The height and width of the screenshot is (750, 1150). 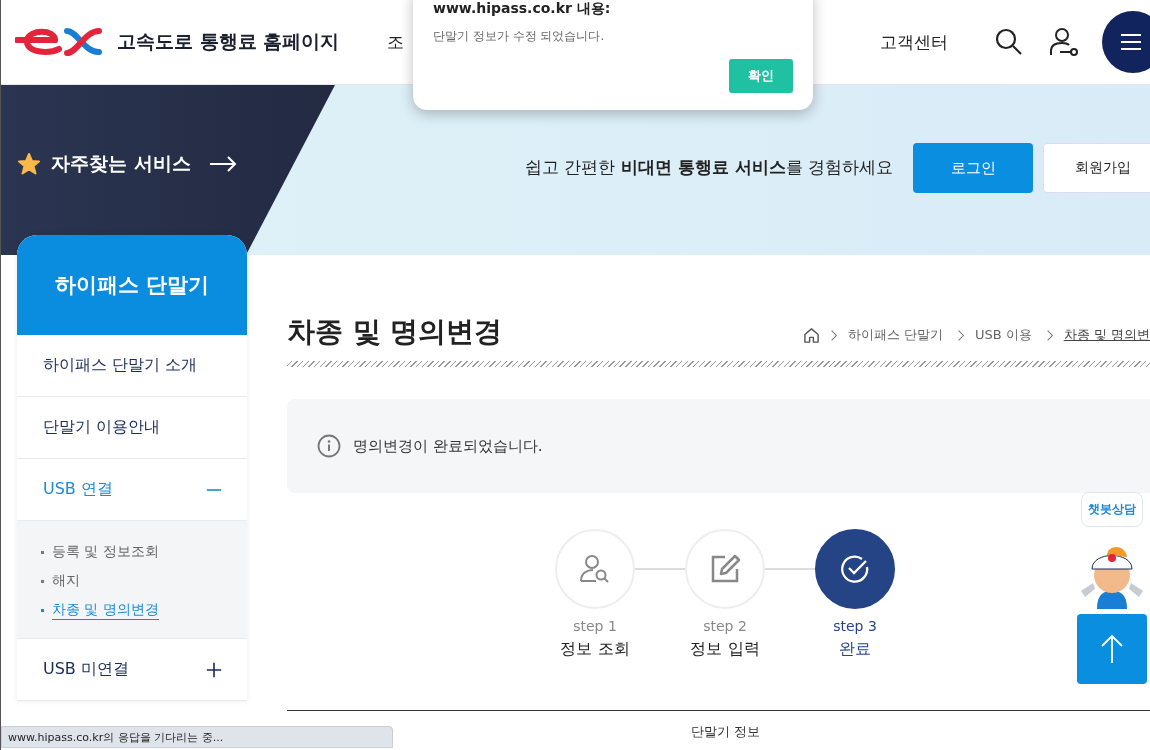 I want to click on submenu-item: 등록 및 정보조회, so click(x=105, y=552).